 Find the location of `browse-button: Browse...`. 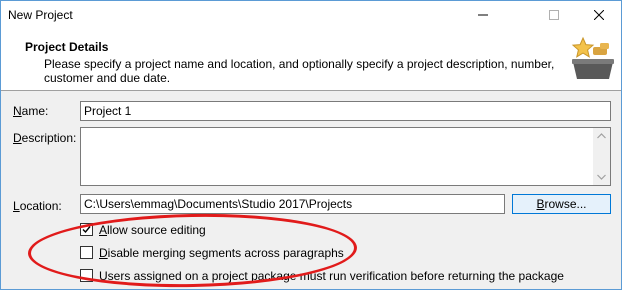

browse-button: Browse... is located at coordinates (561, 204).